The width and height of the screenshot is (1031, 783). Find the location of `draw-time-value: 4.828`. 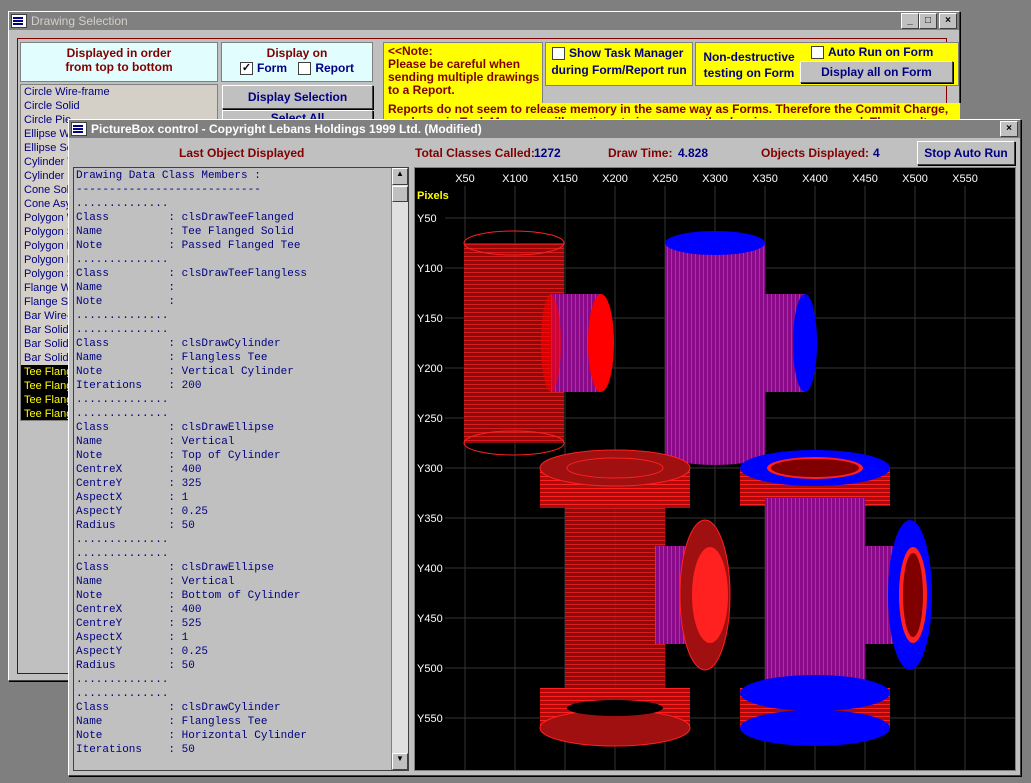

draw-time-value: 4.828 is located at coordinates (693, 153).